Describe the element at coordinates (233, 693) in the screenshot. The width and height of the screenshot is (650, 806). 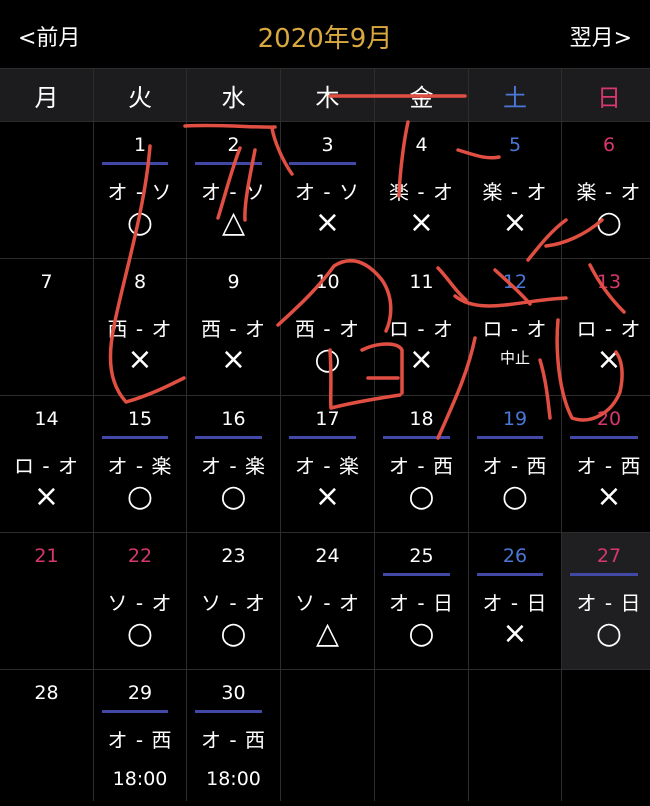
I see `day-number: 30` at that location.